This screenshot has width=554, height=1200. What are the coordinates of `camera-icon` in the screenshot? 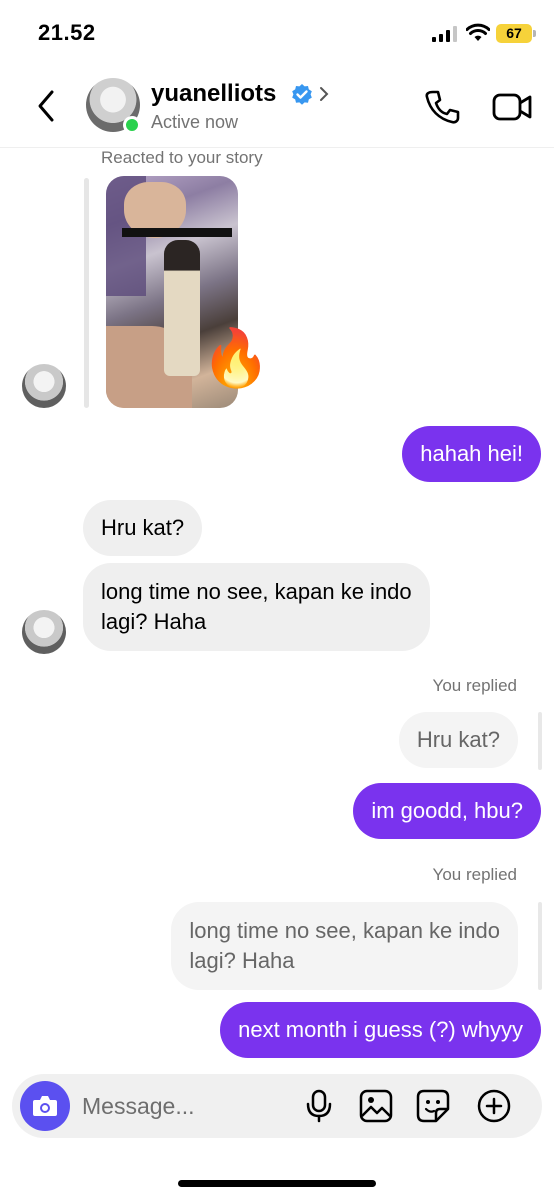 It's located at (45, 1106).